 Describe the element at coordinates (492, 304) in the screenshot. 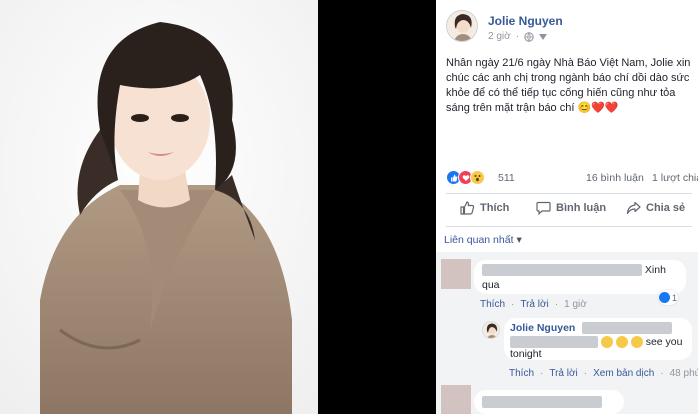

I see `comment-like-link: Thích` at that location.